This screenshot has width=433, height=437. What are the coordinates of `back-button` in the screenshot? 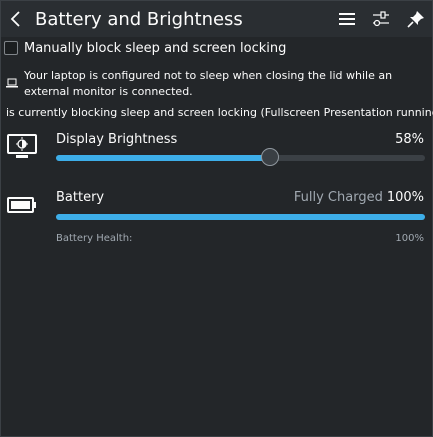 It's located at (16, 19).